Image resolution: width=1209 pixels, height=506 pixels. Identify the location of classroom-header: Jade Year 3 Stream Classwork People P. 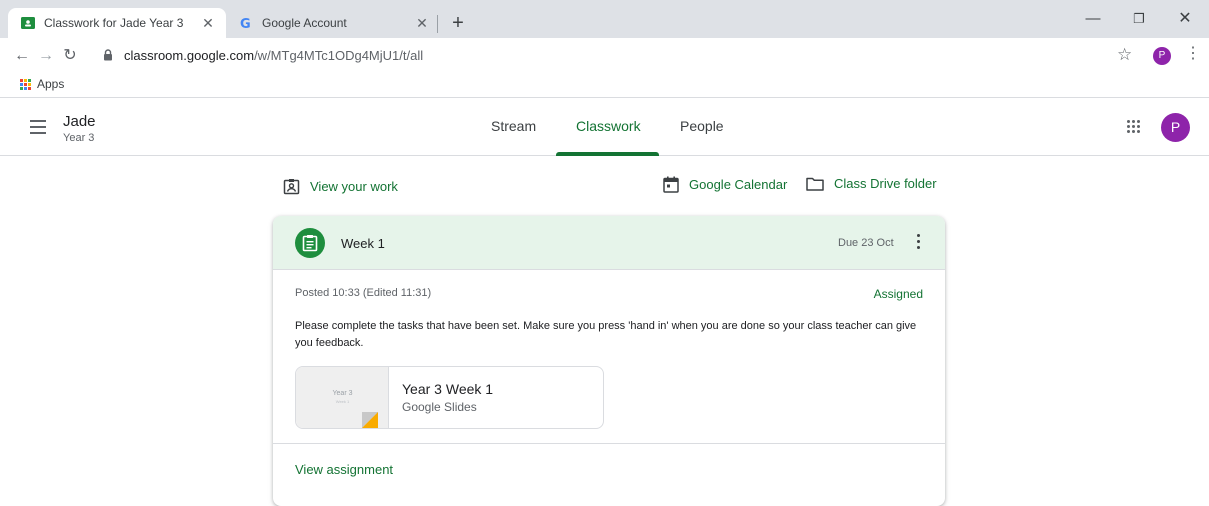
(604, 127).